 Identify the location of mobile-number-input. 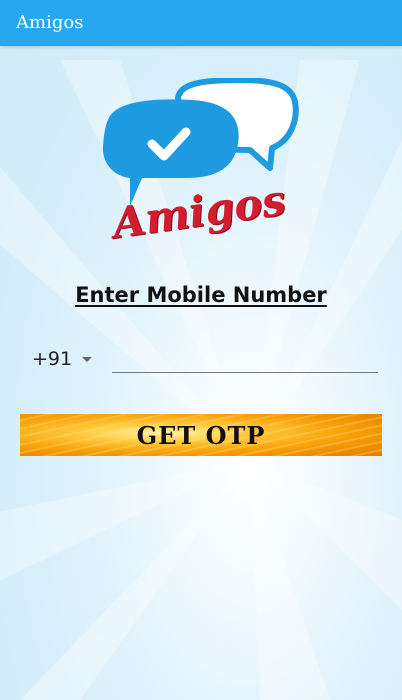
(245, 358).